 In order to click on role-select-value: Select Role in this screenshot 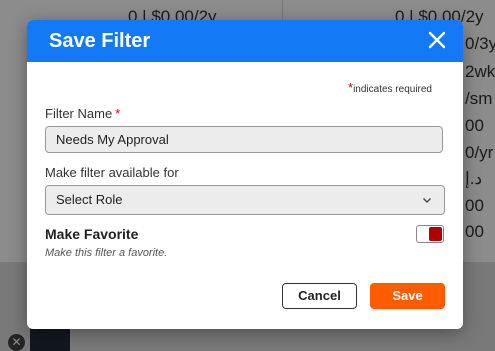, I will do `click(89, 199)`.